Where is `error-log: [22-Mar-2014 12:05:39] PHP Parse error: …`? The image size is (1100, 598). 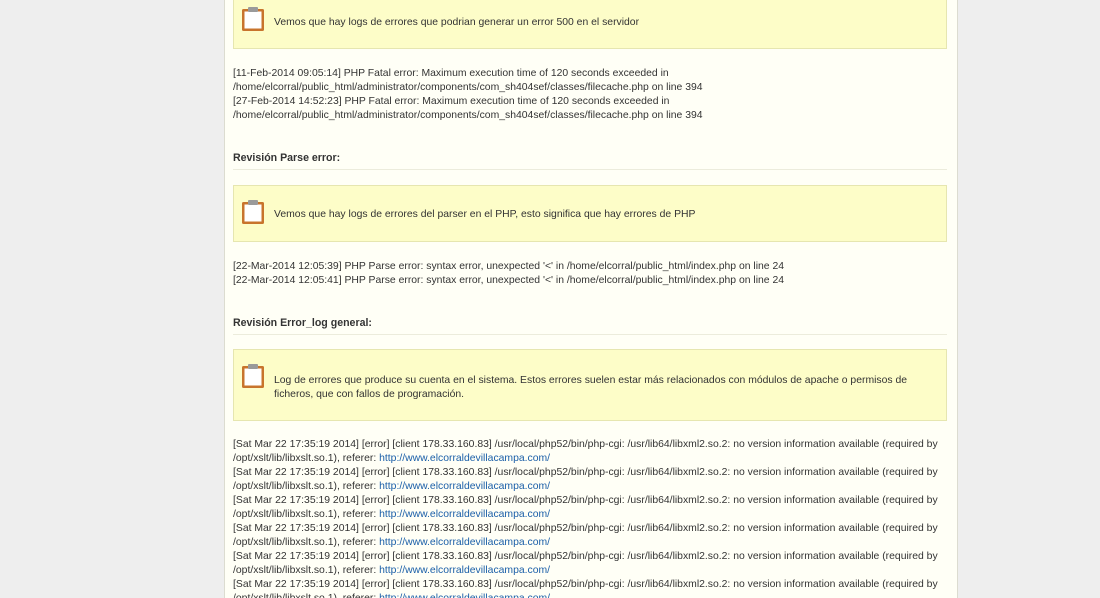
error-log: [22-Mar-2014 12:05:39] PHP Parse error: … is located at coordinates (589, 274).